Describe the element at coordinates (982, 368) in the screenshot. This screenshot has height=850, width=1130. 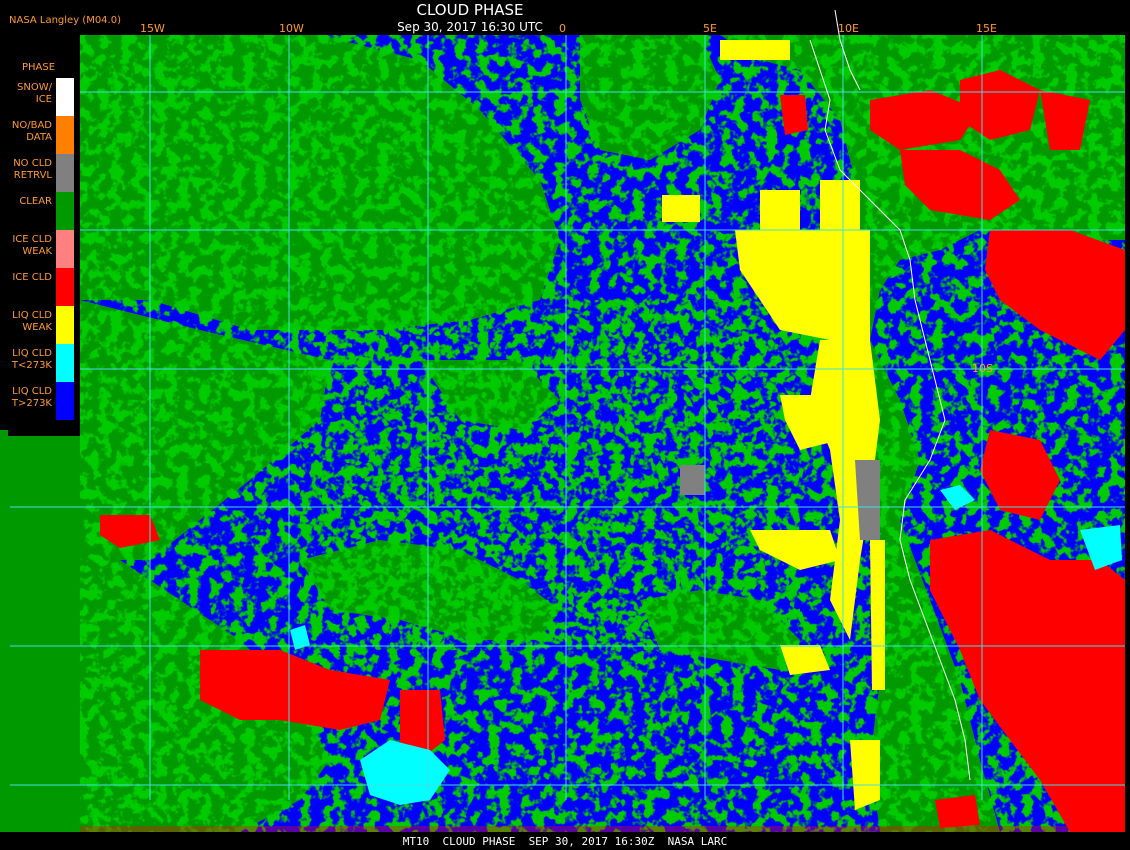
I see `lat-label-10s: 10S` at that location.